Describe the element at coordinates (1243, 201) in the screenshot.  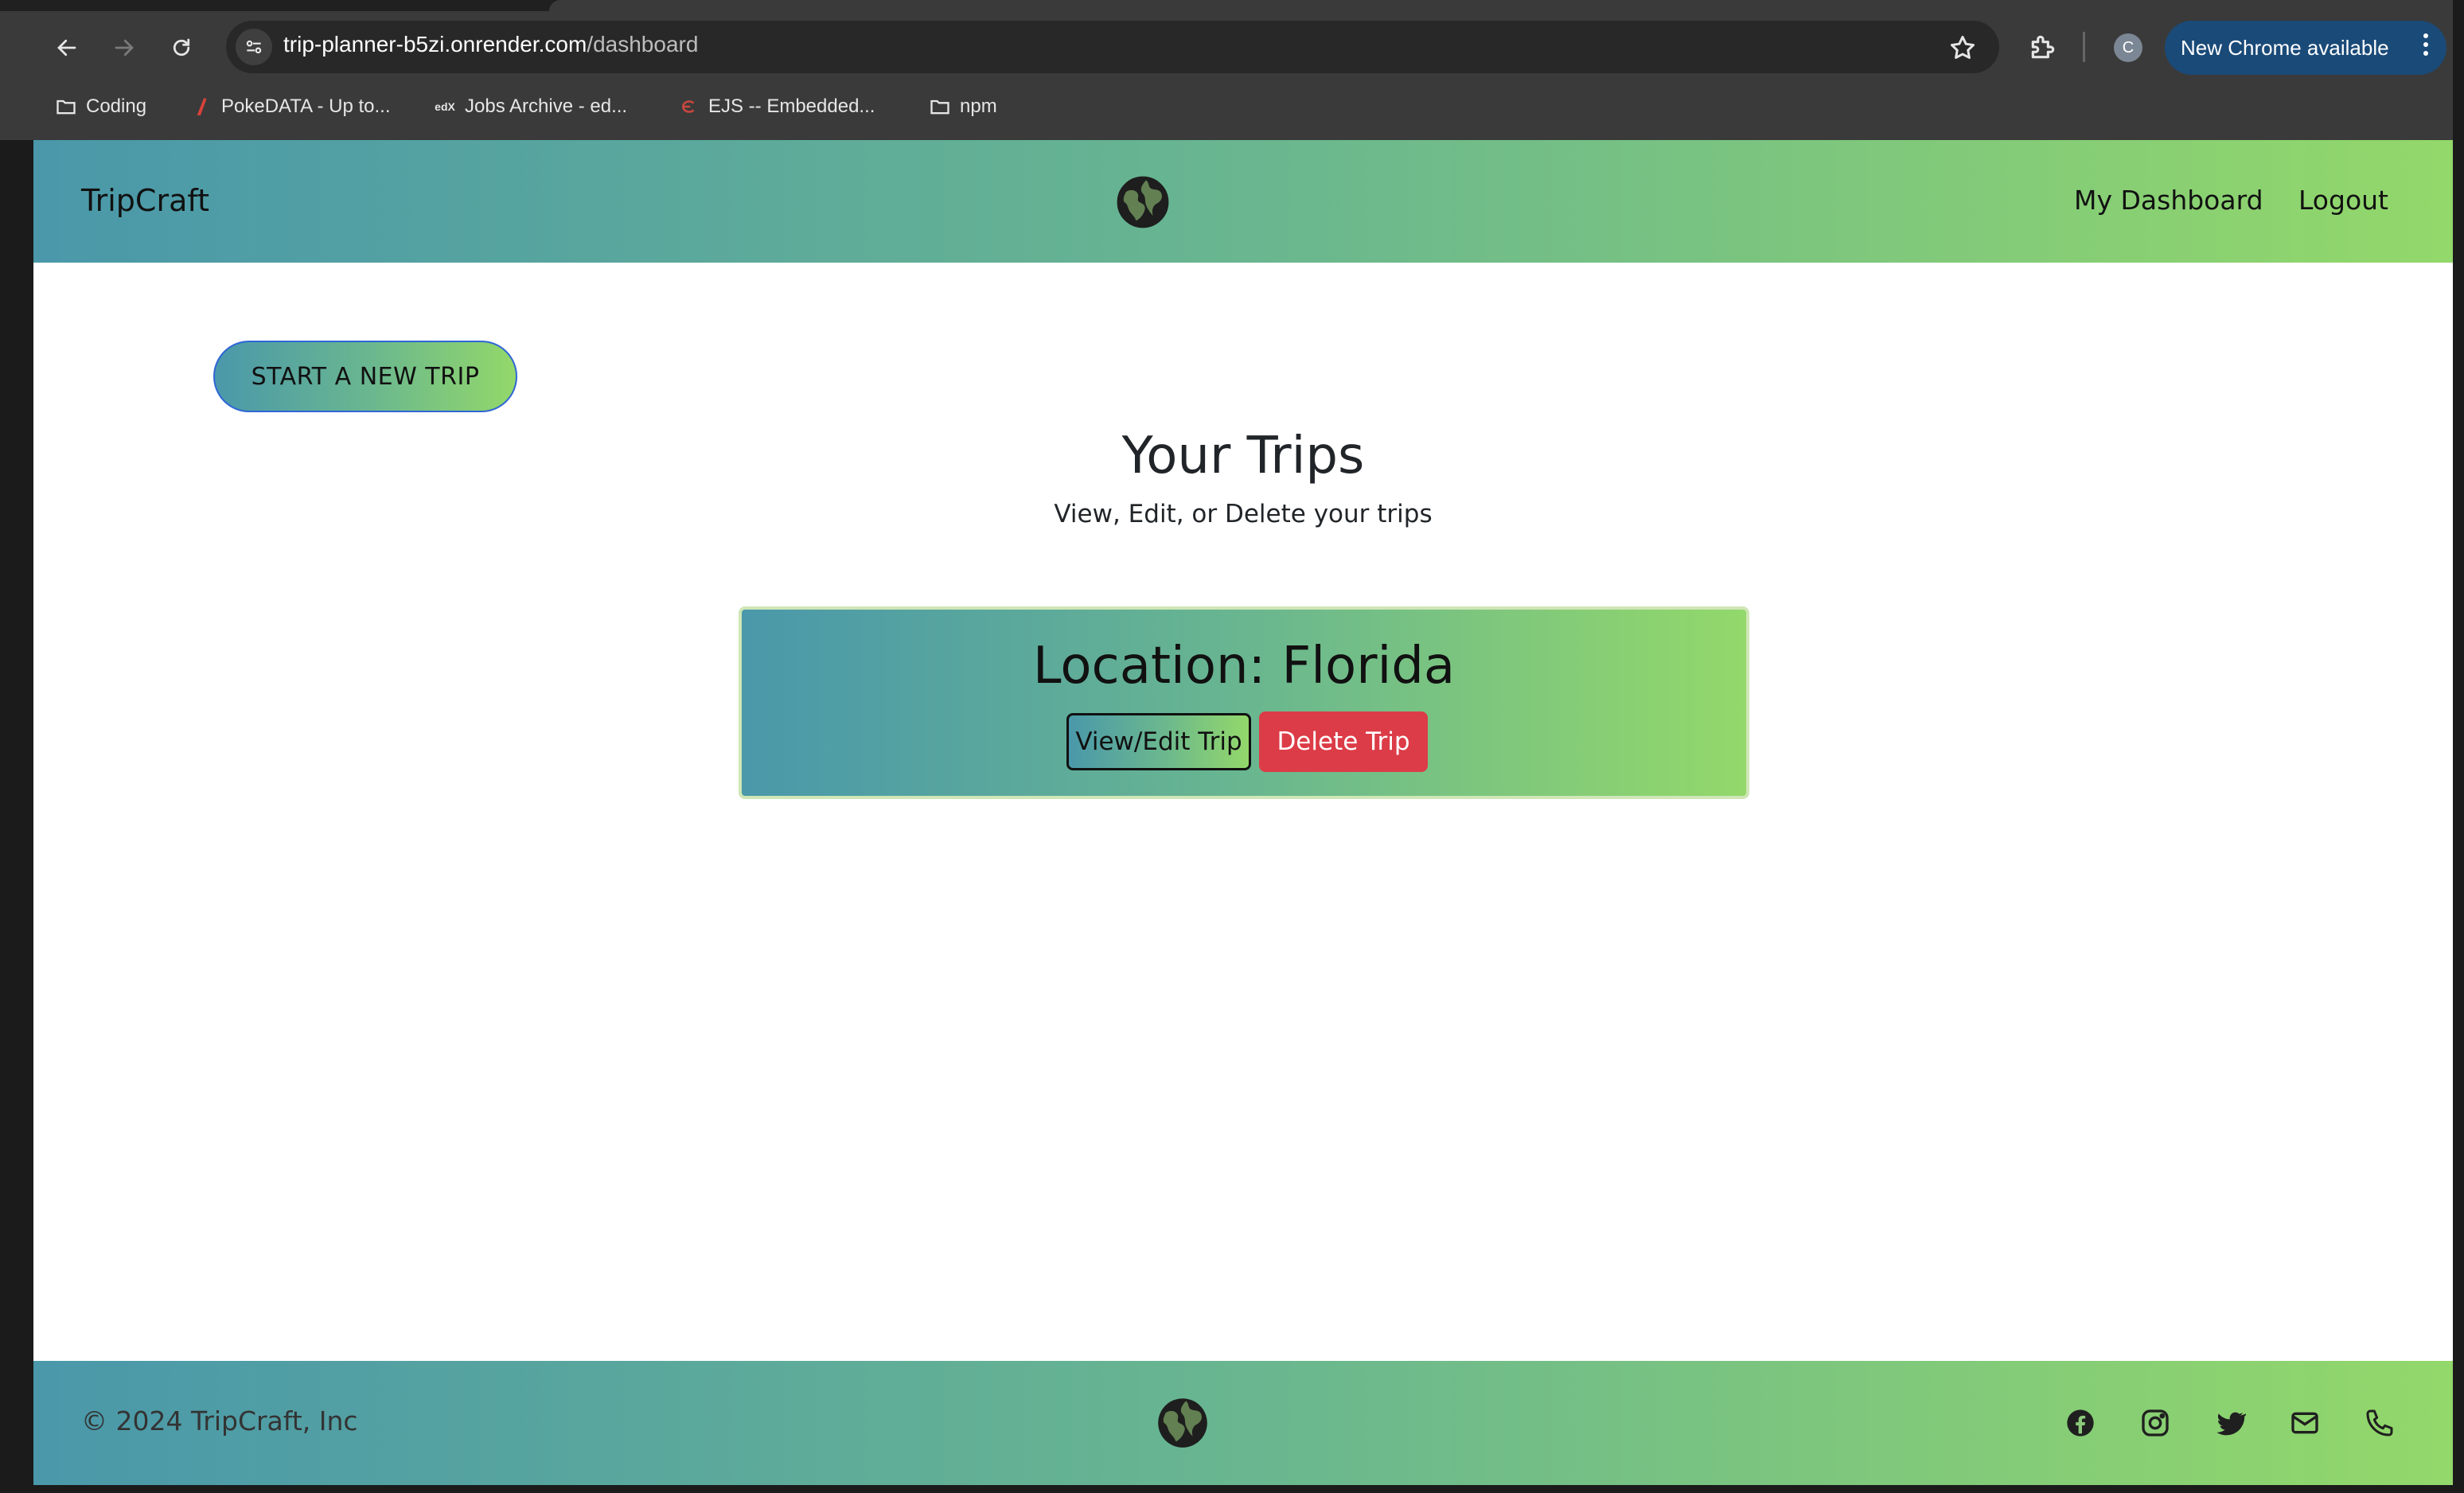
I see `site-header: TripCraft My Dashboard Logout` at that location.